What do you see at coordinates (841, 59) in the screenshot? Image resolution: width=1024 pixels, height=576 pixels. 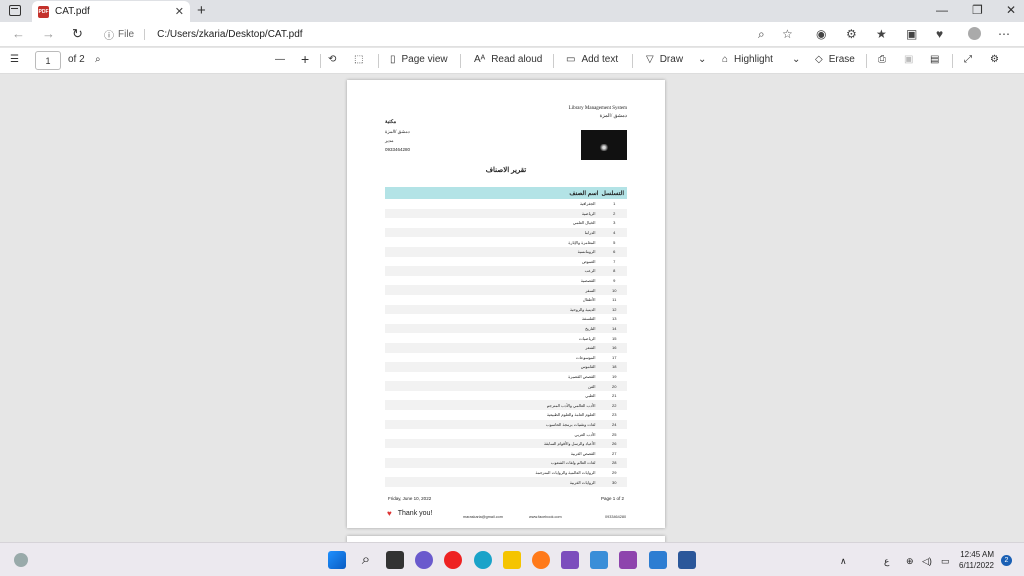 I see `erase-label: Erase` at bounding box center [841, 59].